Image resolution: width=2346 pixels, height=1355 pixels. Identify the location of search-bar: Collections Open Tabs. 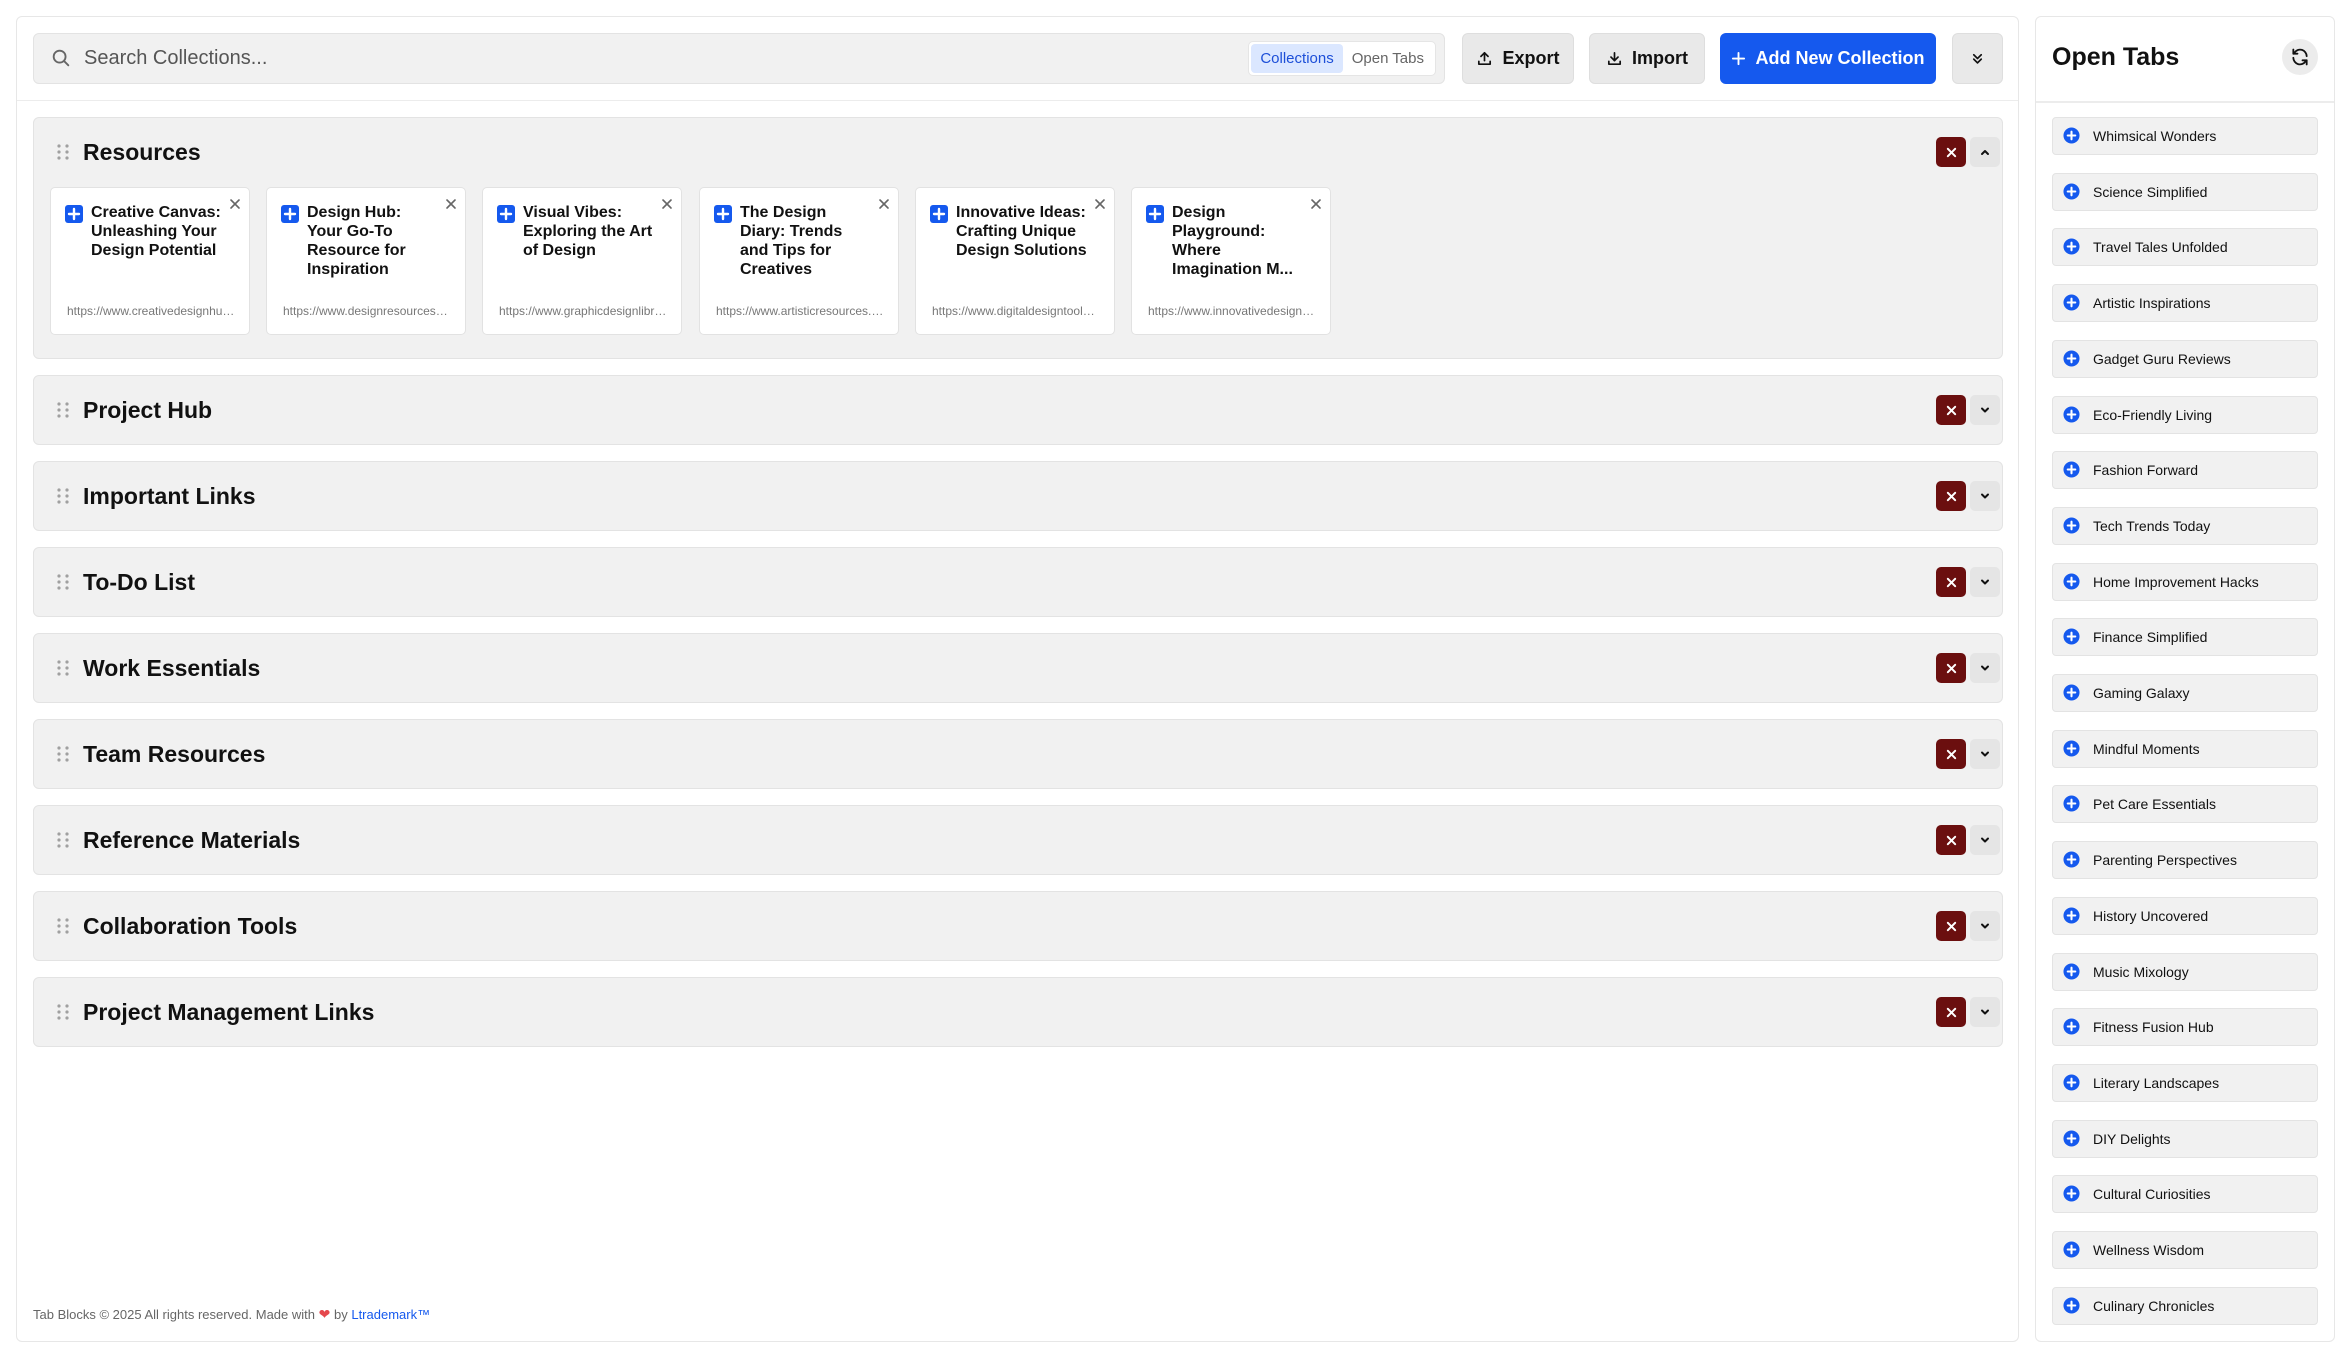
(739, 58).